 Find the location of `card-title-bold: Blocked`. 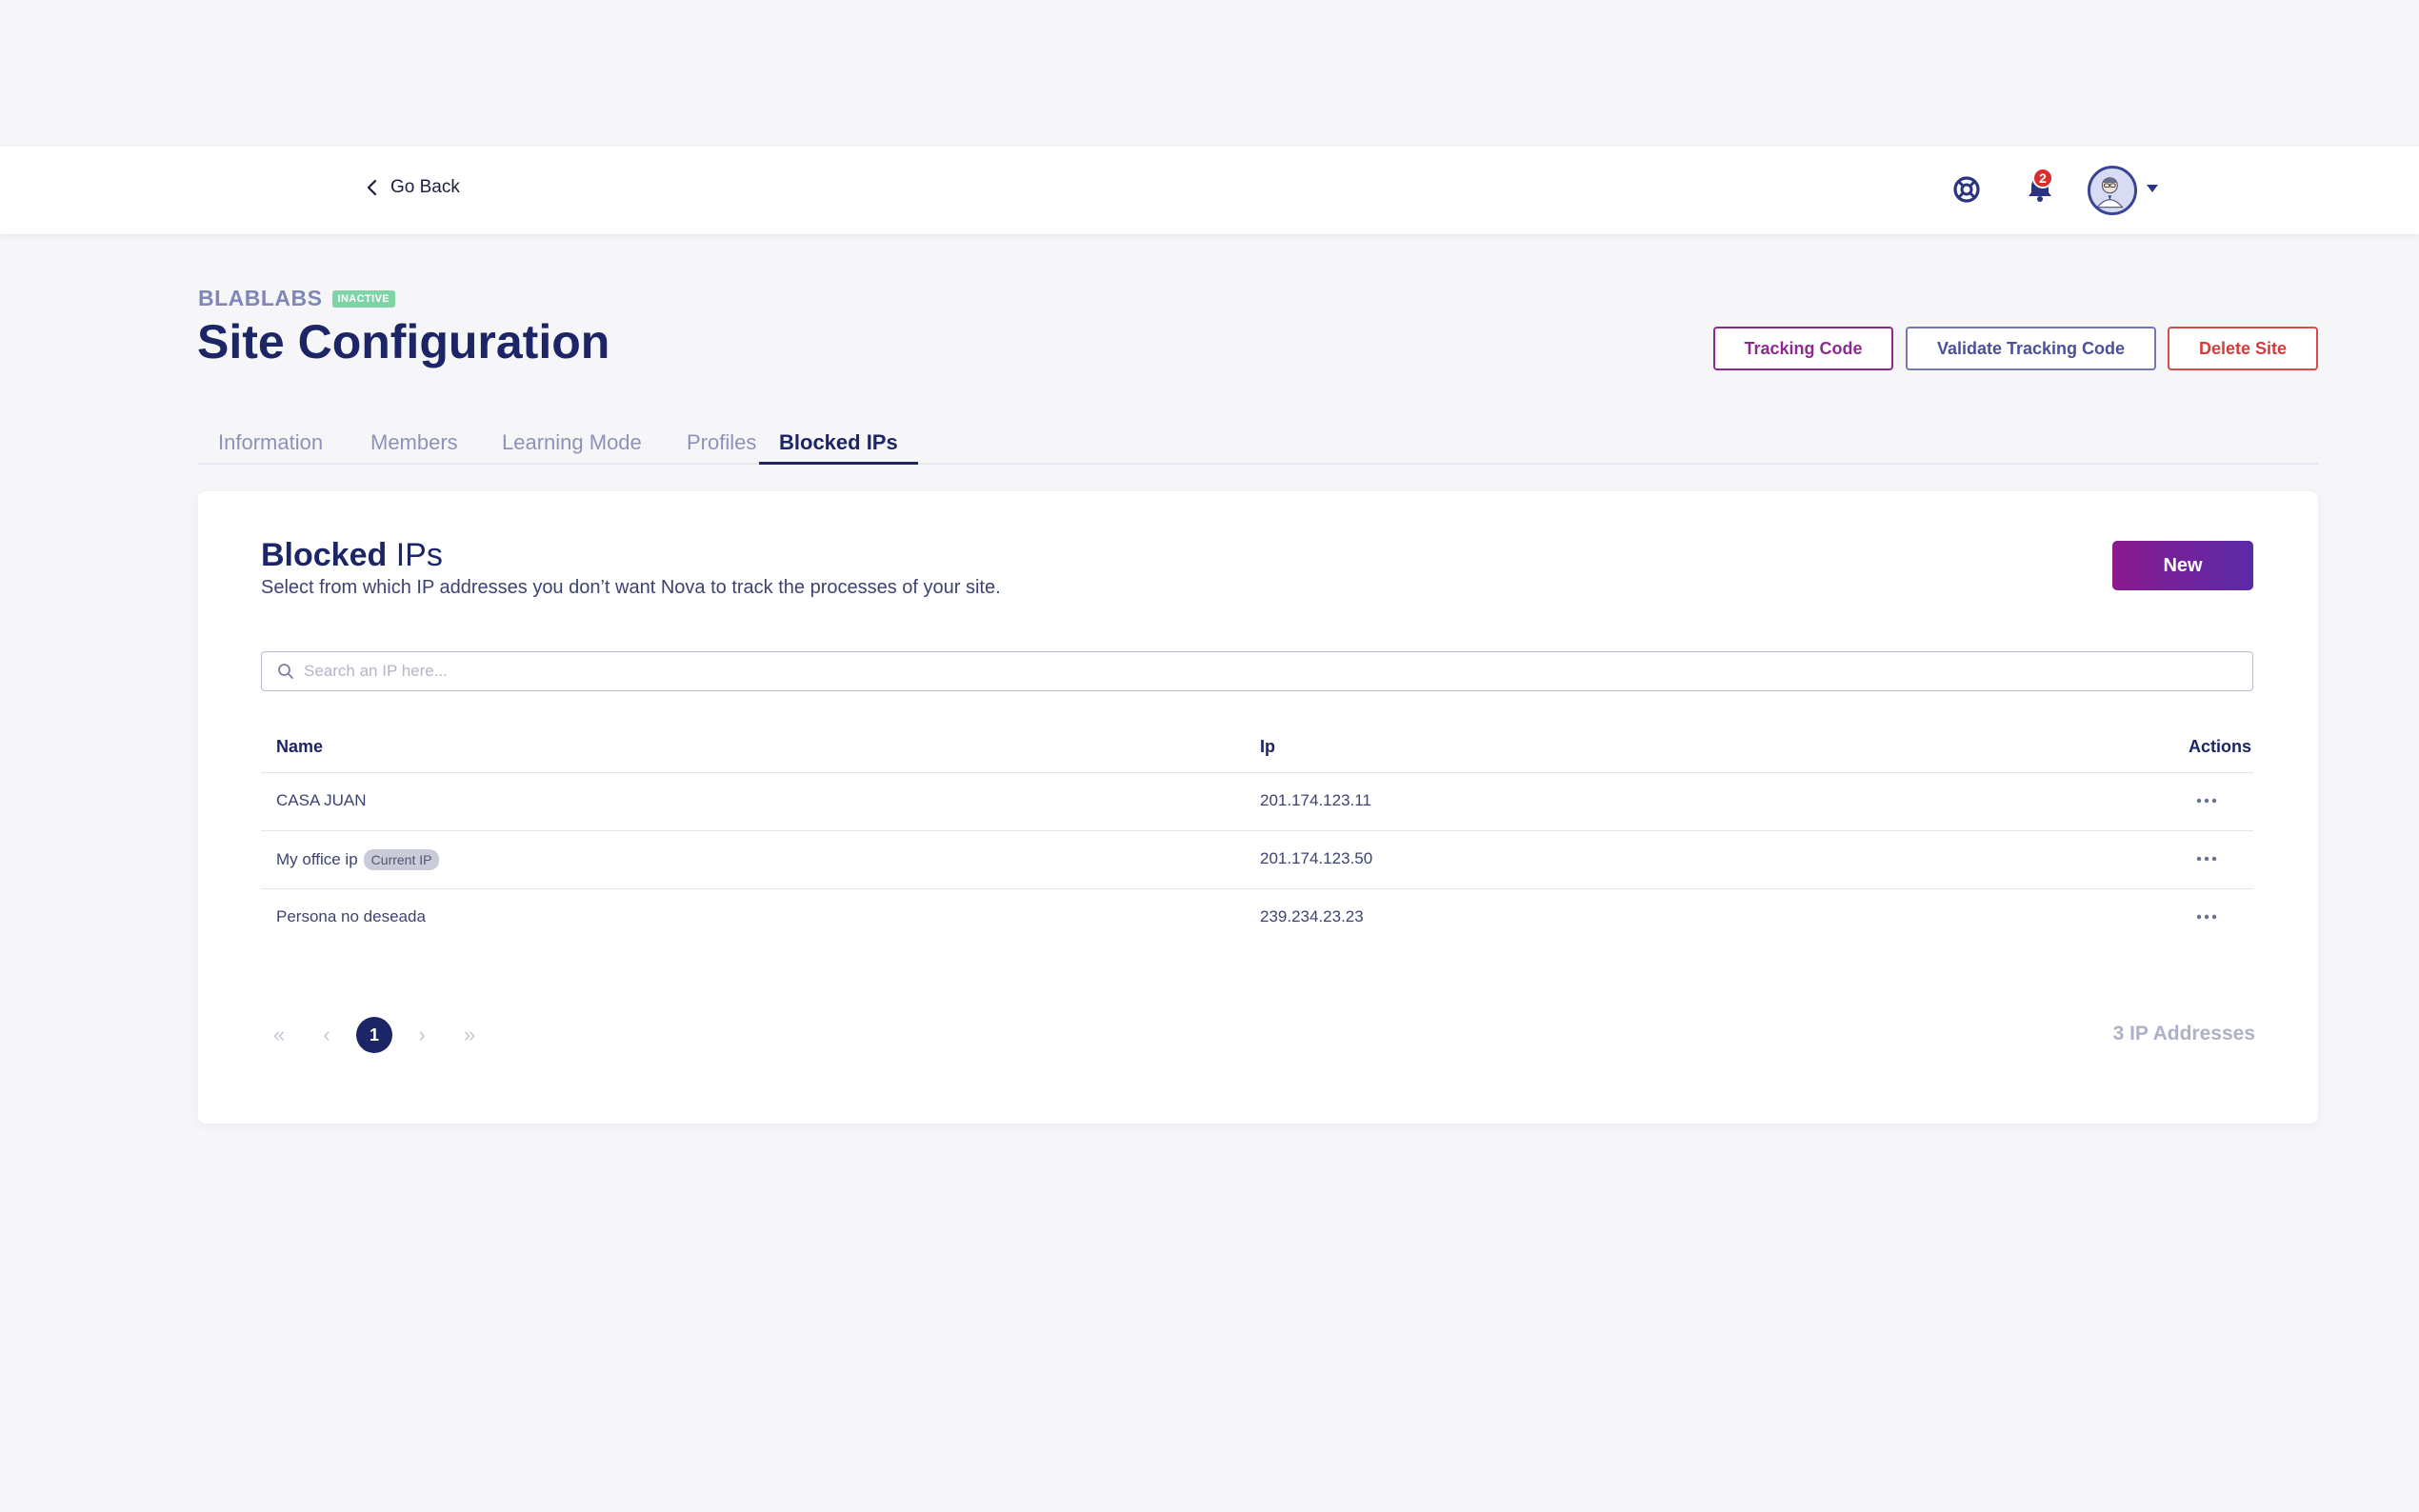

card-title-bold: Blocked is located at coordinates (324, 555).